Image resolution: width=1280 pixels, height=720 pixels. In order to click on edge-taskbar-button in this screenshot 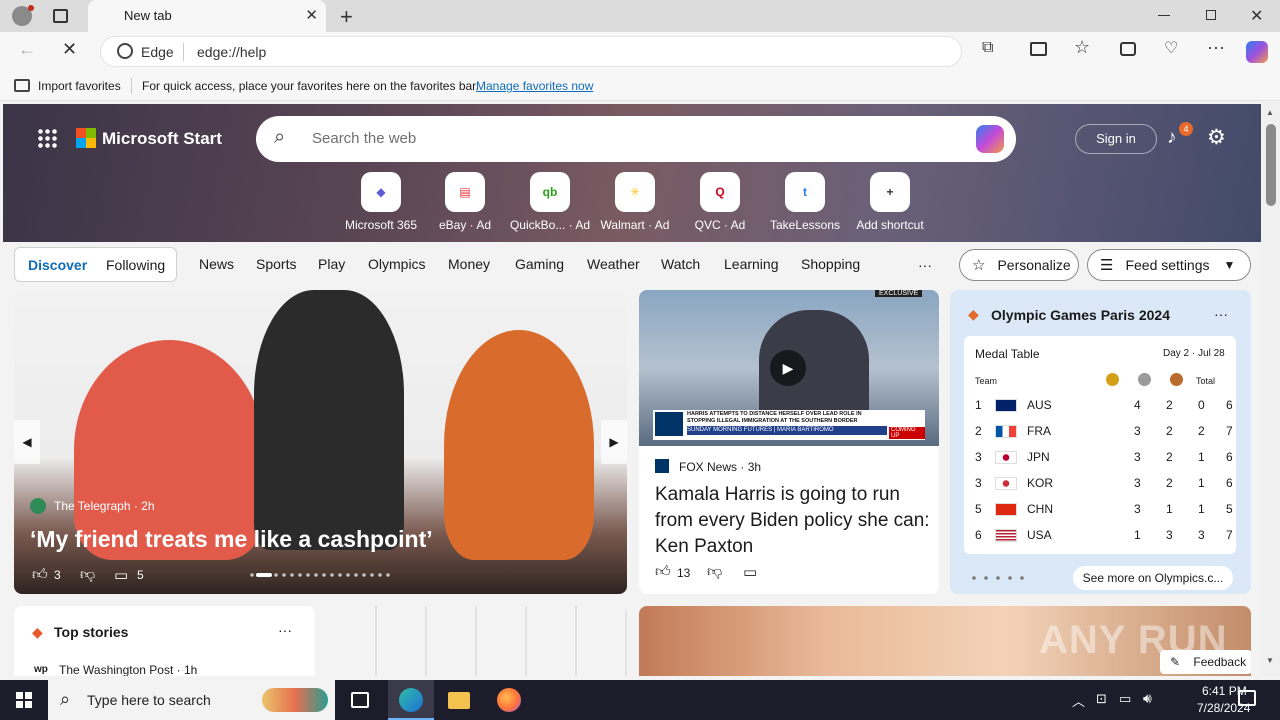, I will do `click(411, 700)`.